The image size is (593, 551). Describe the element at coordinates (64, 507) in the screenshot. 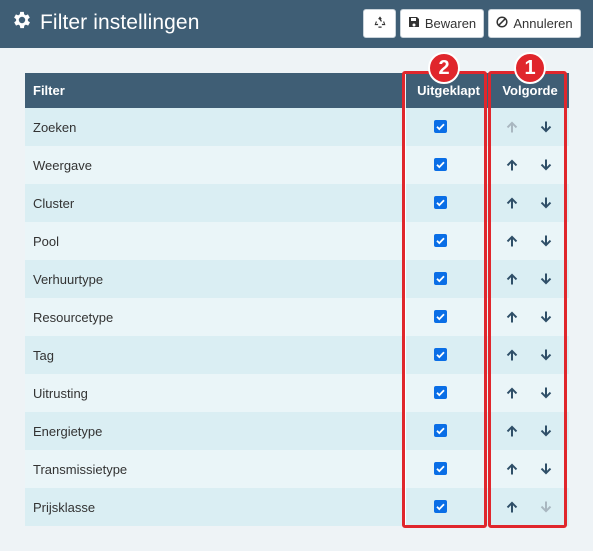

I see `filter-name: Prijsklasse` at that location.